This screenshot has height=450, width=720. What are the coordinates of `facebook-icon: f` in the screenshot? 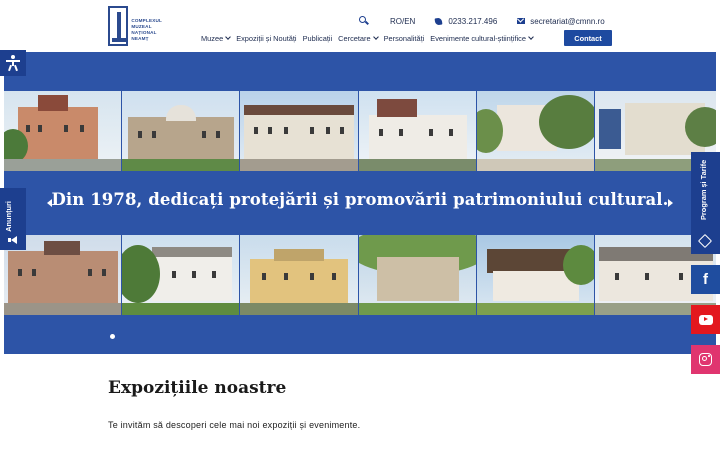 It's located at (705, 279).